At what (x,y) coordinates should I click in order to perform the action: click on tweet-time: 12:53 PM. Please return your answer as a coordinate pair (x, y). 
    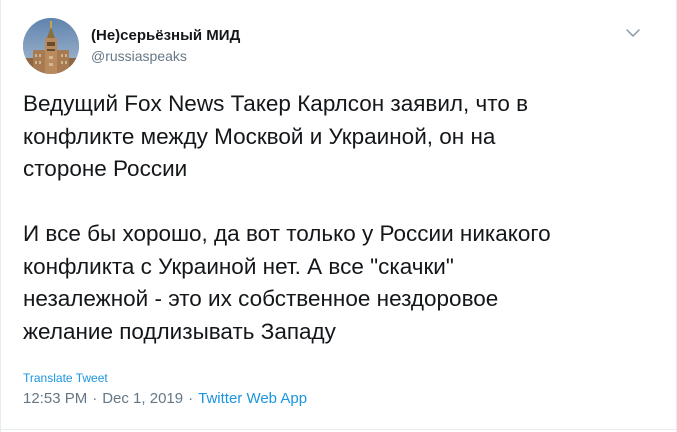
    Looking at the image, I should click on (55, 398).